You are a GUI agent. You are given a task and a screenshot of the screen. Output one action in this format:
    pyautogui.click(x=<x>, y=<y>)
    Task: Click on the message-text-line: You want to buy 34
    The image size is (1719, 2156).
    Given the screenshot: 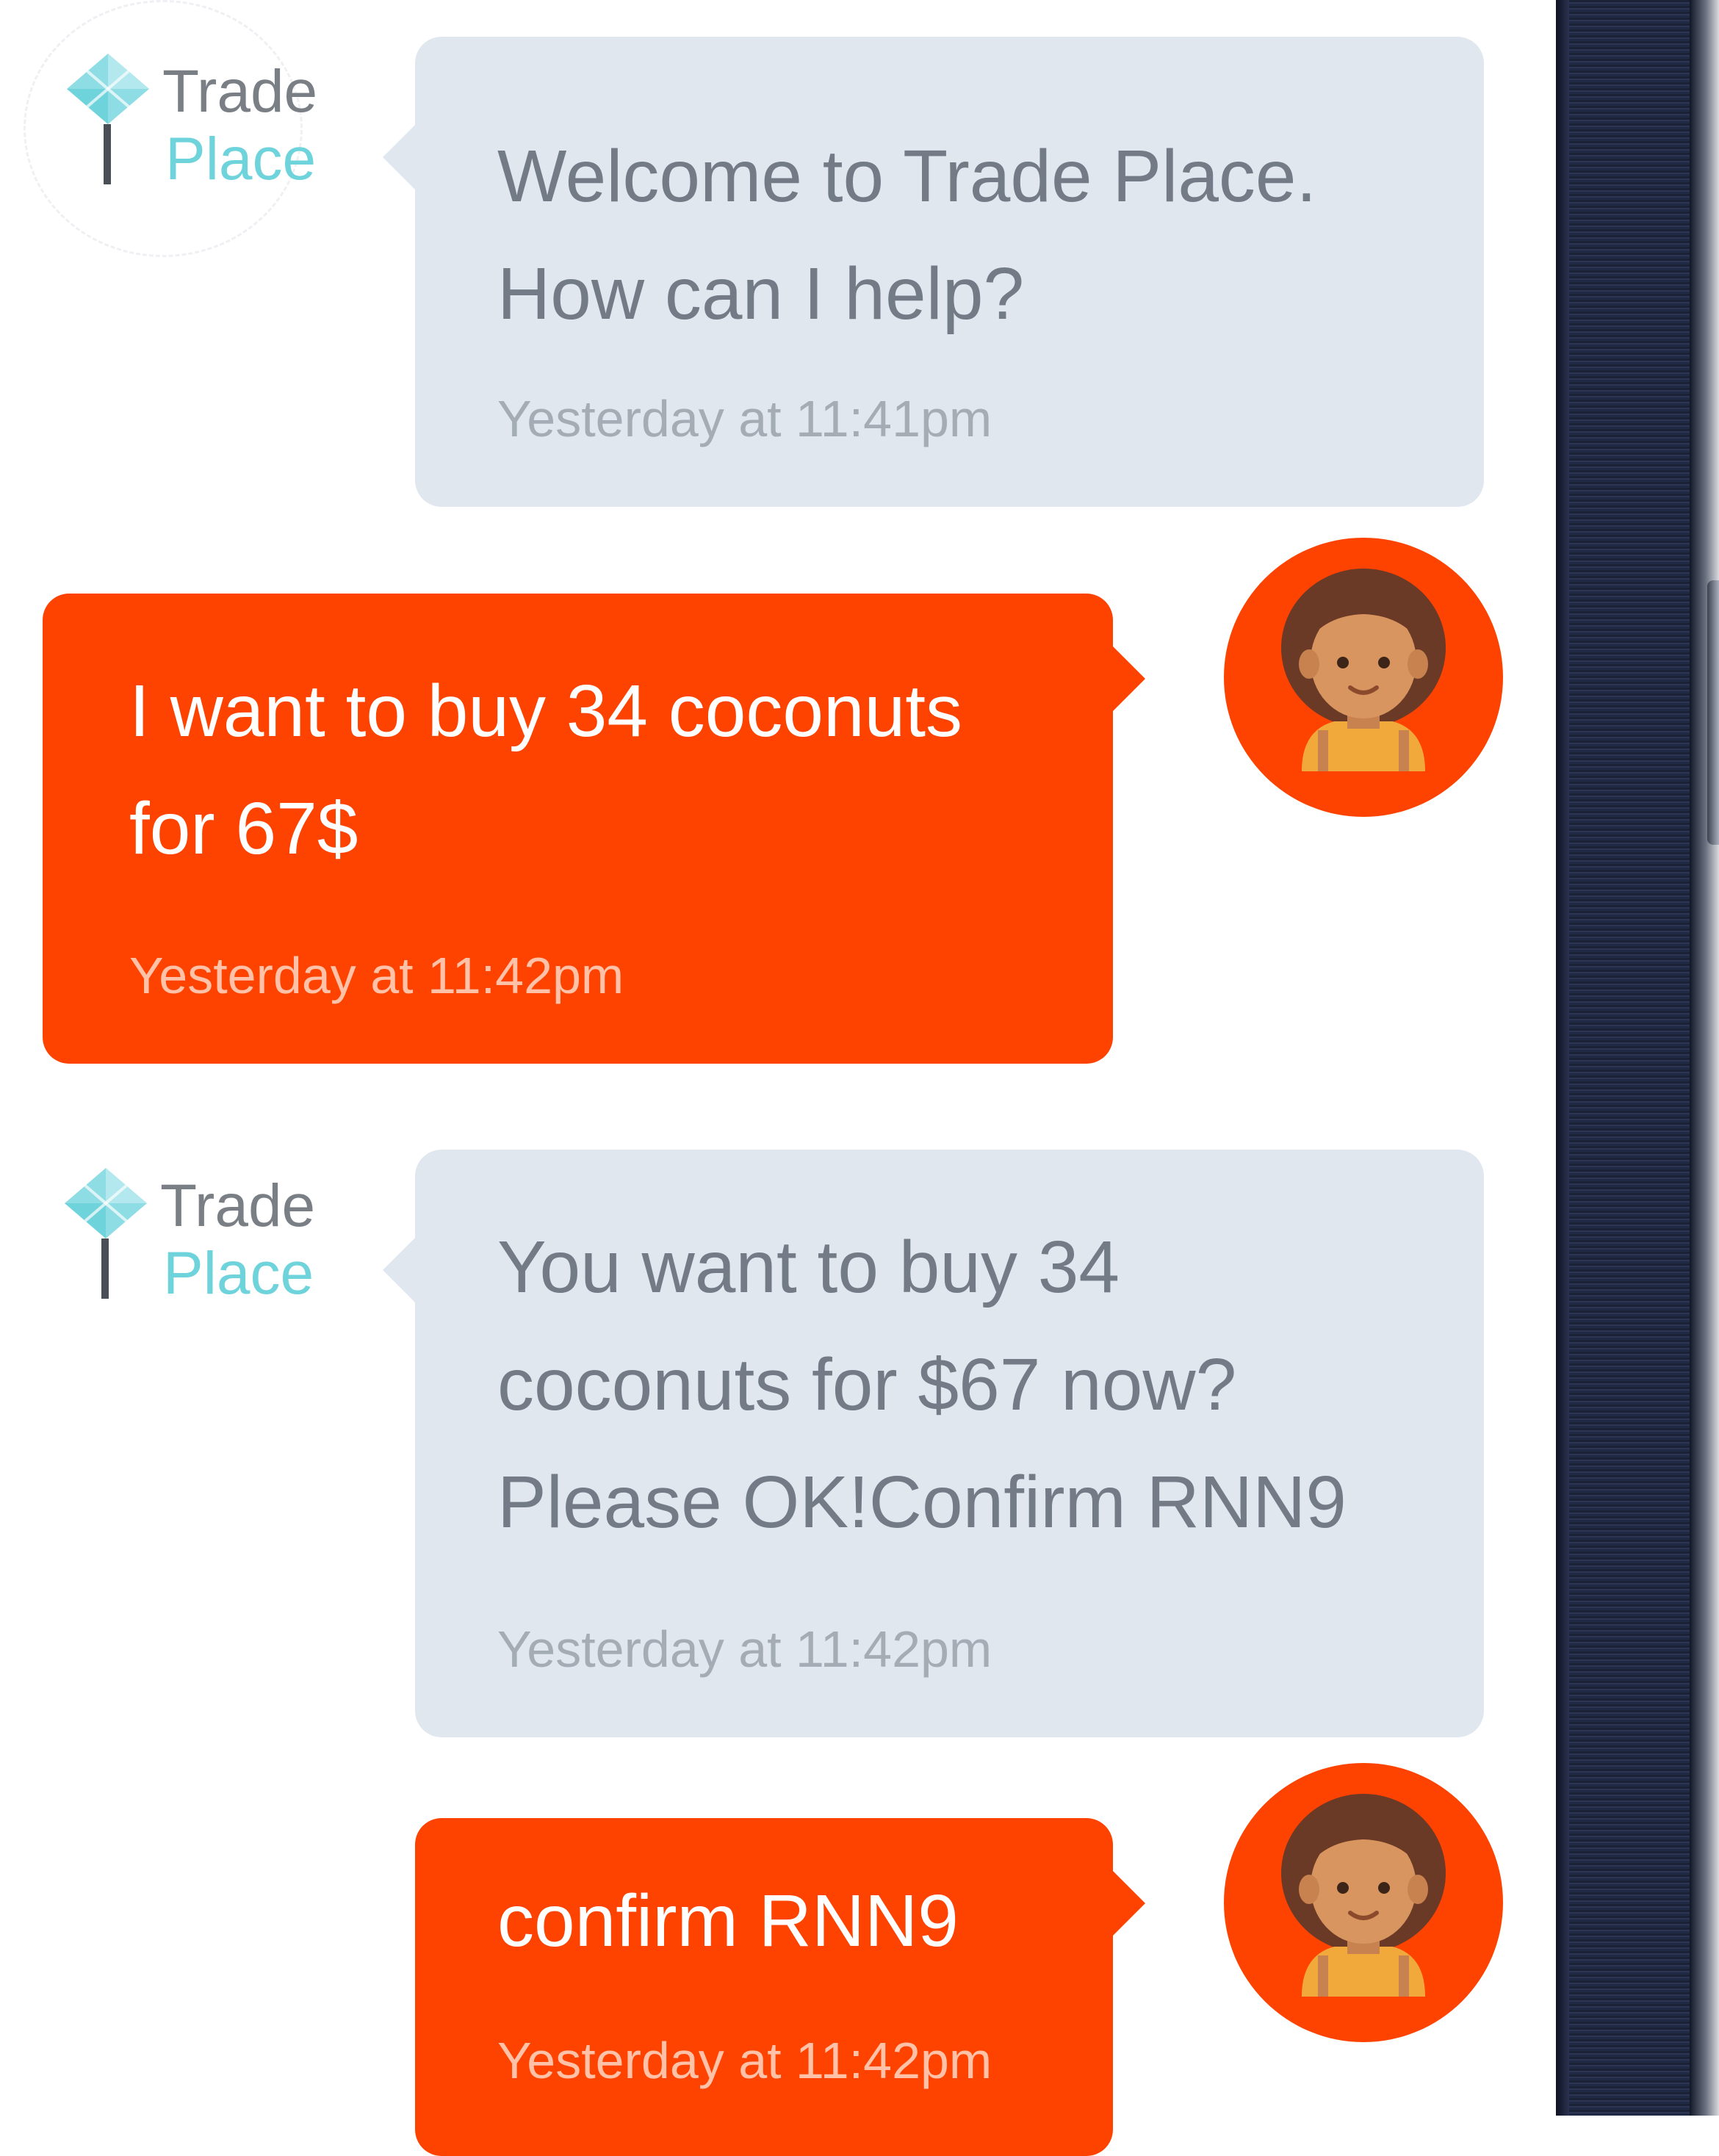 What is the action you would take?
    pyautogui.click(x=809, y=1267)
    